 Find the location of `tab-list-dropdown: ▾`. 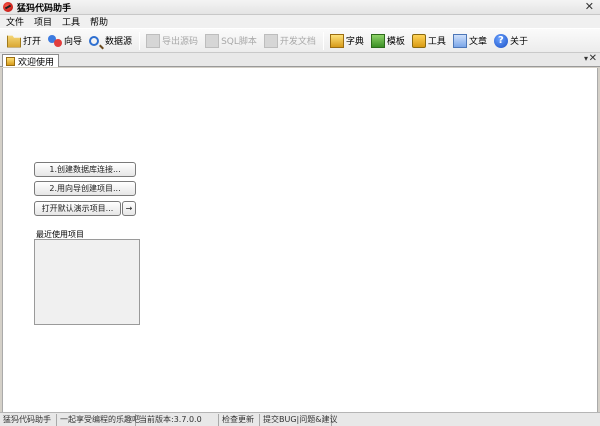

tab-list-dropdown: ▾ is located at coordinates (586, 58).